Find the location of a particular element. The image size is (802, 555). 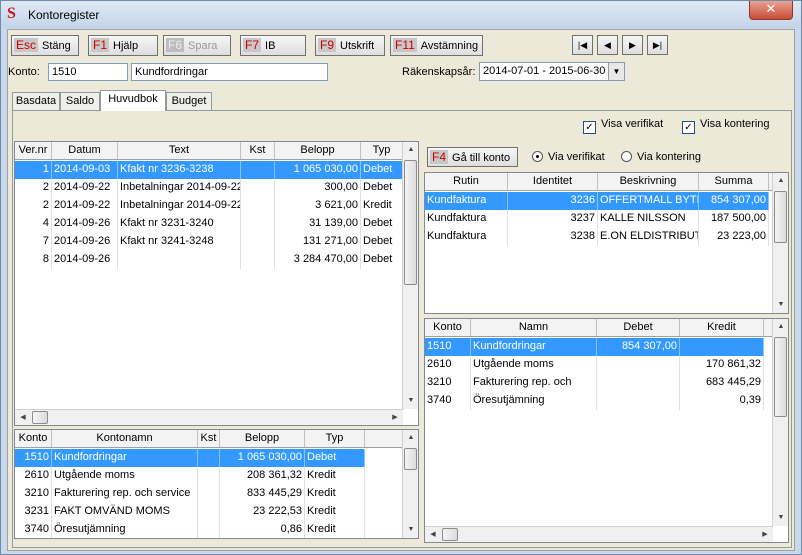

table-row: 2610 Utgående moms 208 361,32 Kredit is located at coordinates (190, 476).